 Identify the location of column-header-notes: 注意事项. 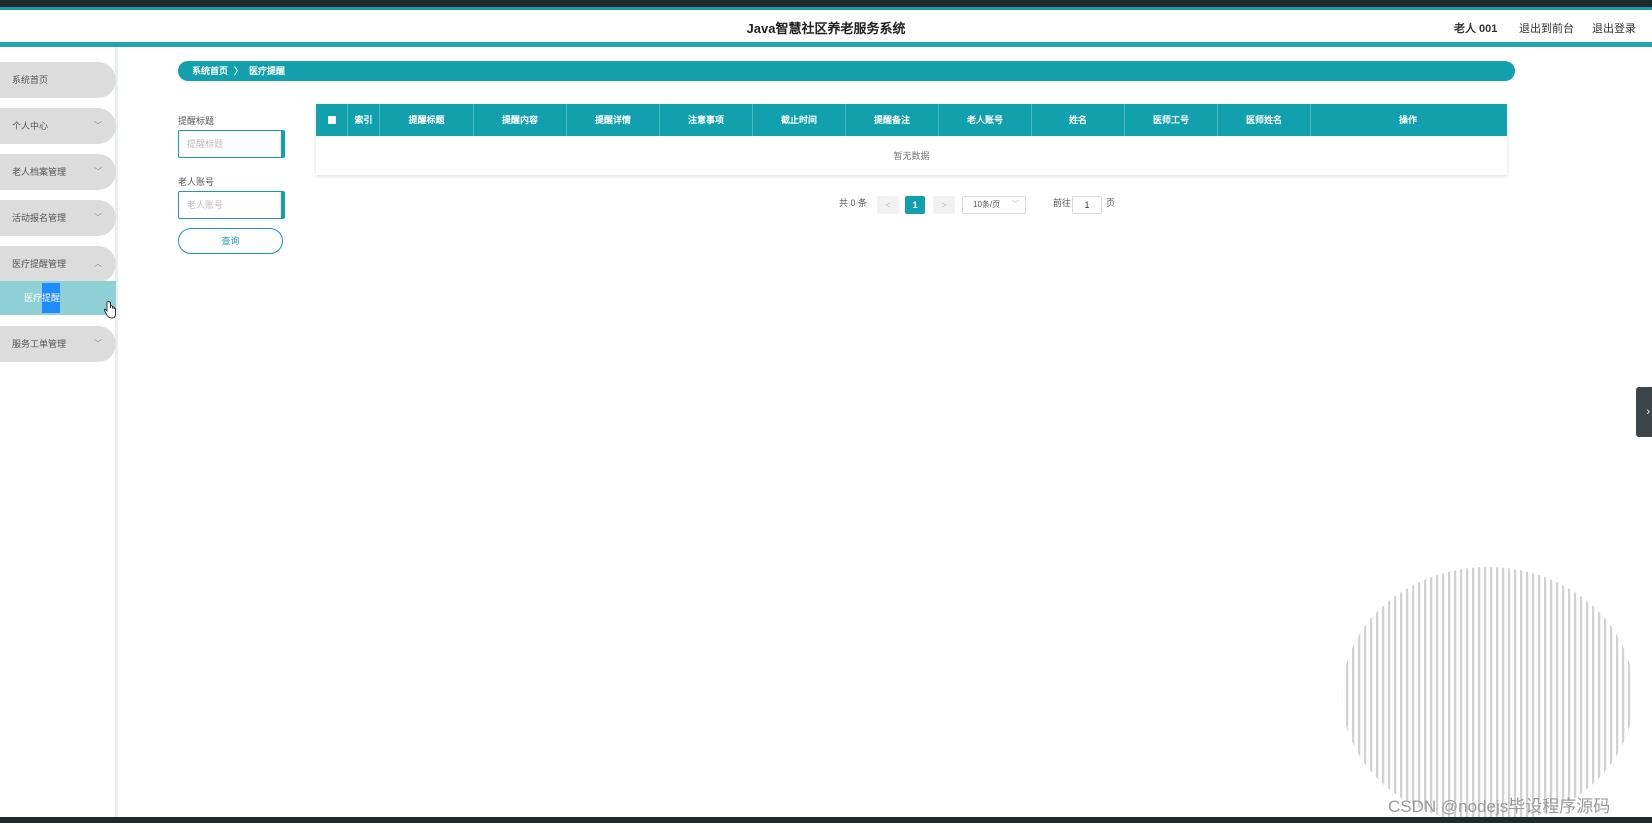
(706, 120).